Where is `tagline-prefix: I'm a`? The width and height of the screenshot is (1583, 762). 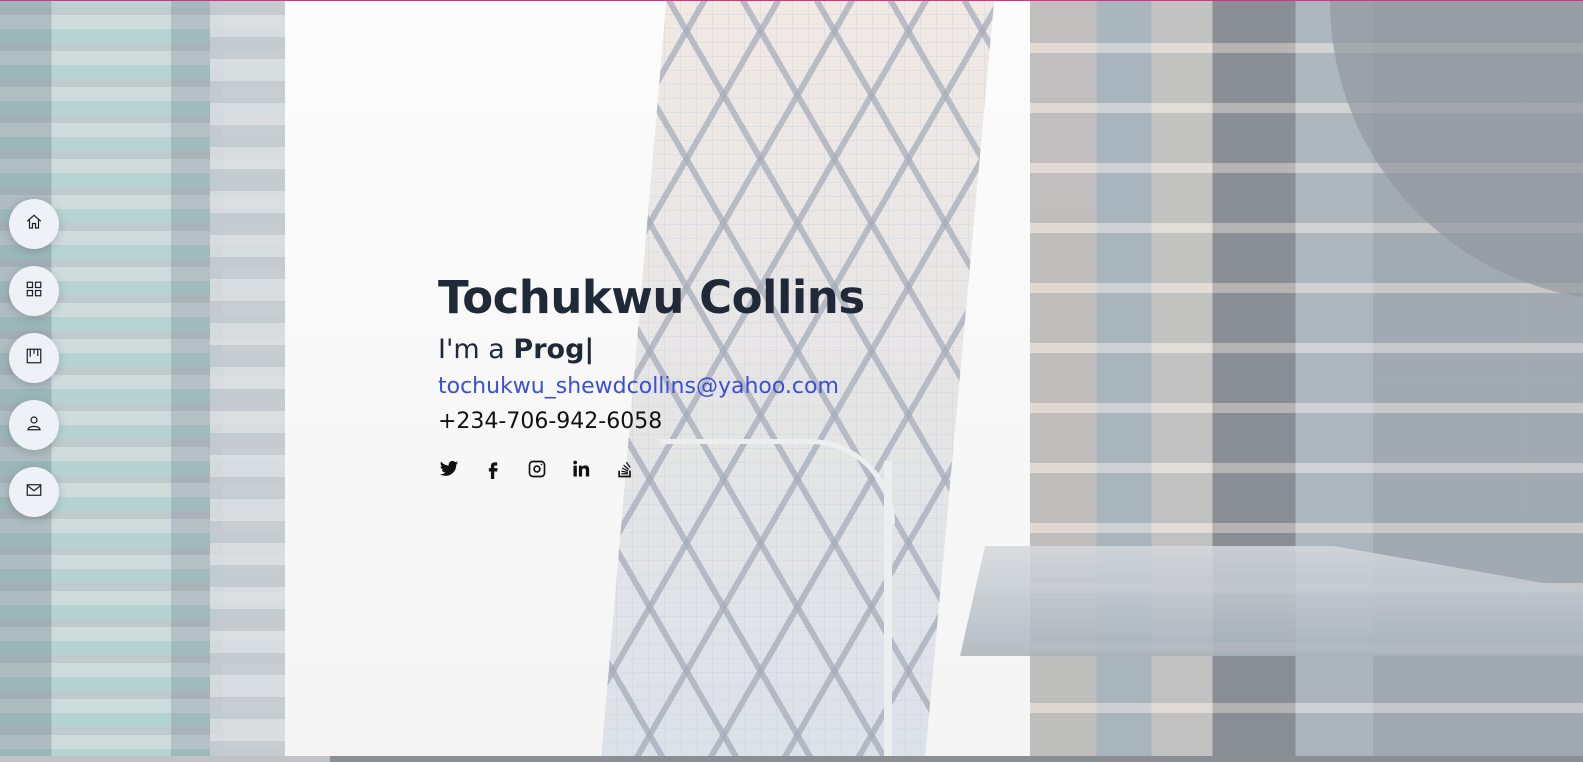
tagline-prefix: I'm a is located at coordinates (471, 349).